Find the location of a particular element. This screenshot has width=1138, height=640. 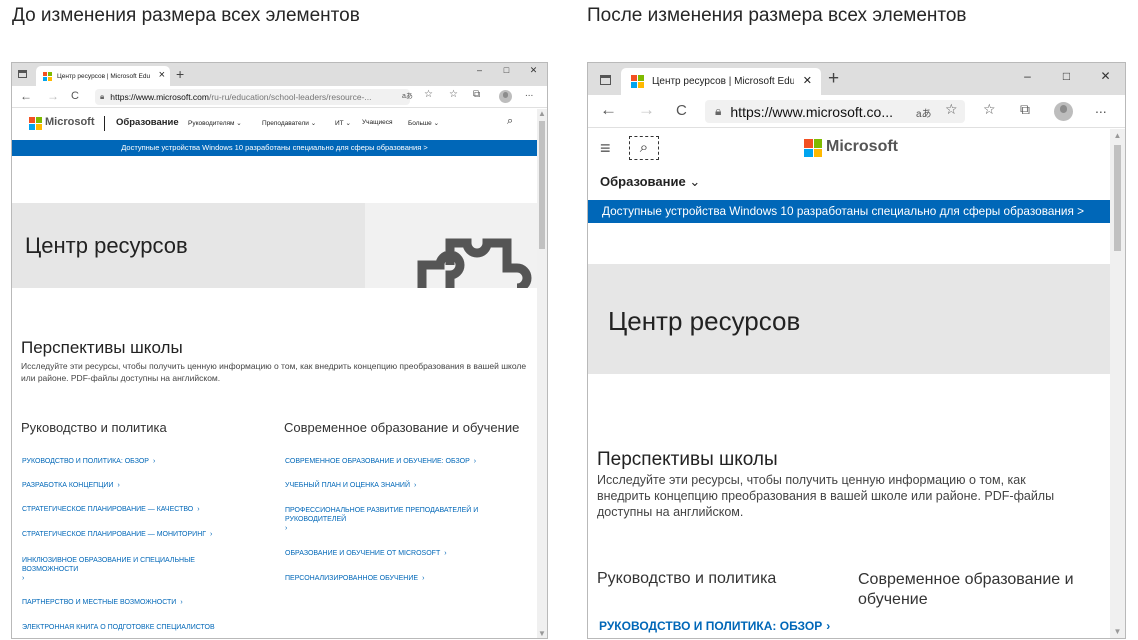

caption-after: После изменения размера всех элементов is located at coordinates (777, 15).